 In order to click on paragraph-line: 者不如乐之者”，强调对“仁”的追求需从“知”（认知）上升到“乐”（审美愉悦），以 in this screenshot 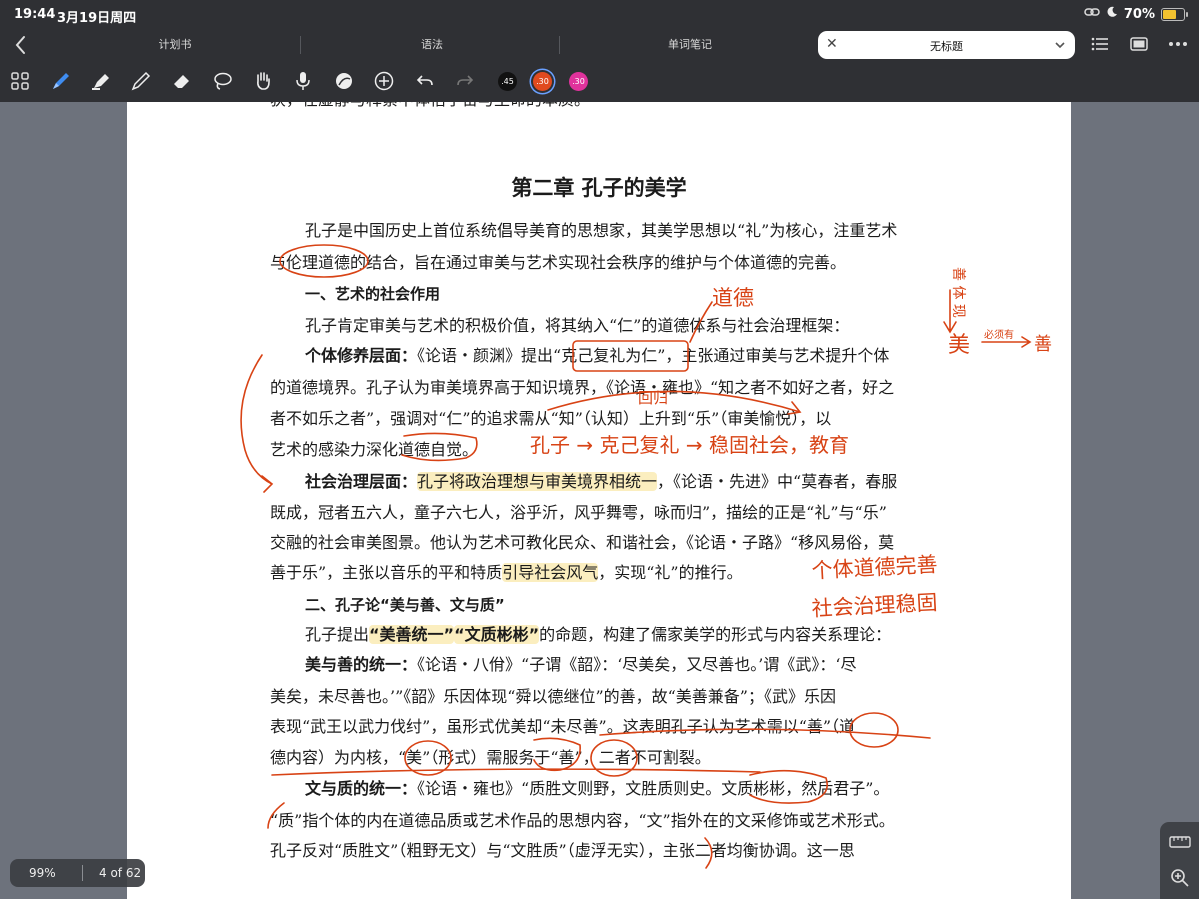, I will do `click(551, 418)`.